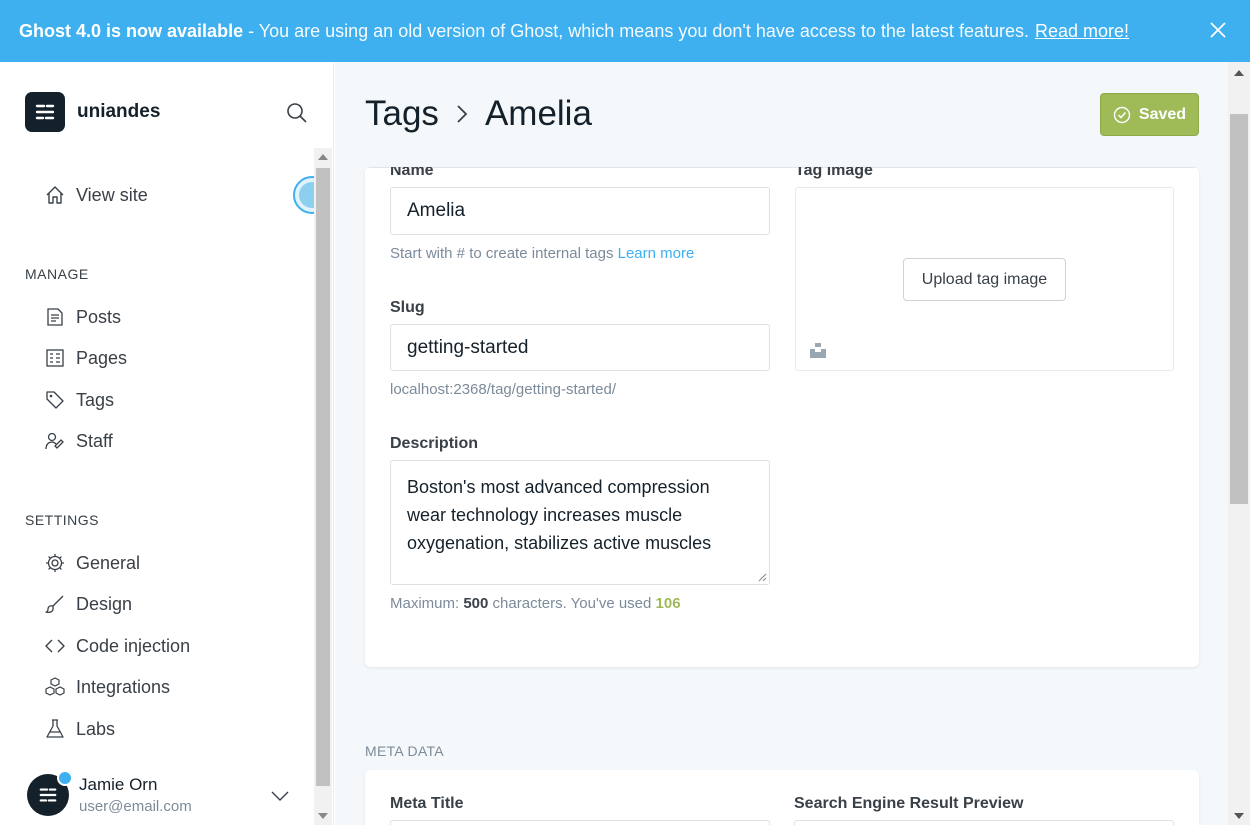 Image resolution: width=1250 pixels, height=825 pixels. Describe the element at coordinates (133, 645) in the screenshot. I see `sidebar-item-label: Code injection` at that location.